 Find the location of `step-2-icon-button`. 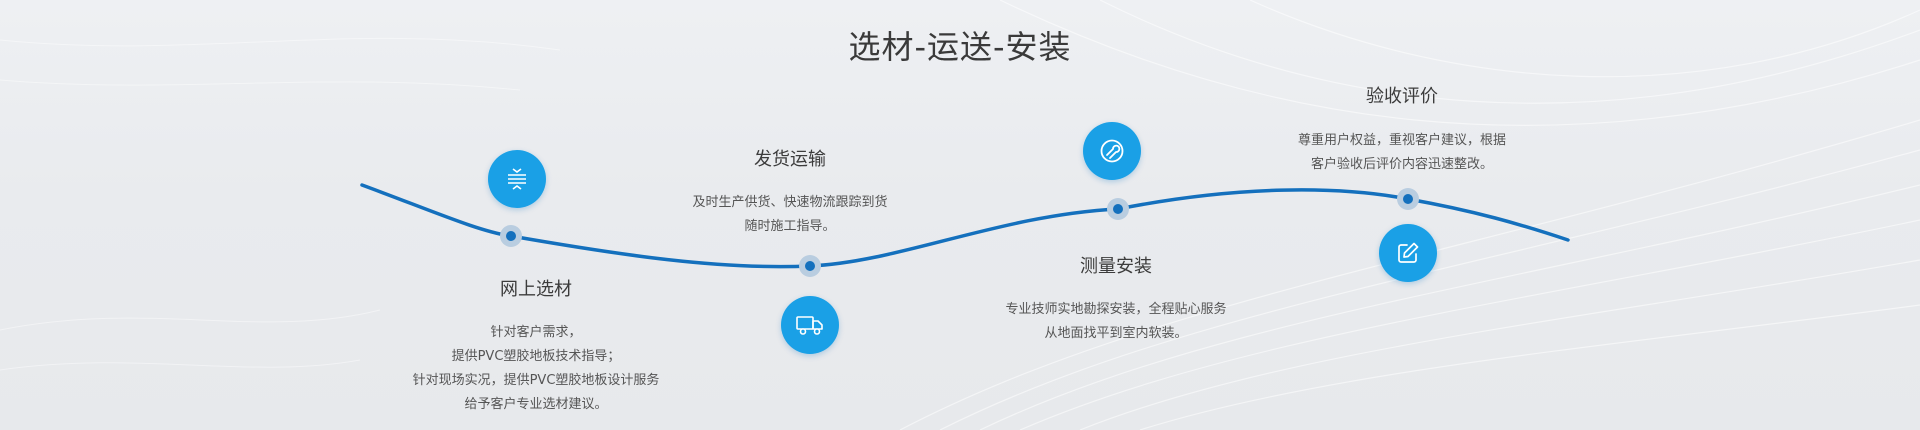

step-2-icon-button is located at coordinates (810, 325).